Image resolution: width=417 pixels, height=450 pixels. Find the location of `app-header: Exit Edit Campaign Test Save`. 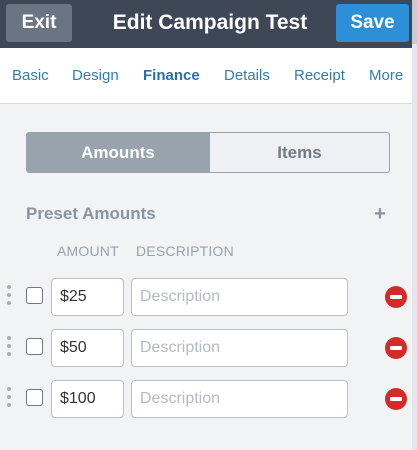

app-header: Exit Edit Campaign Test Save is located at coordinates (208, 24).